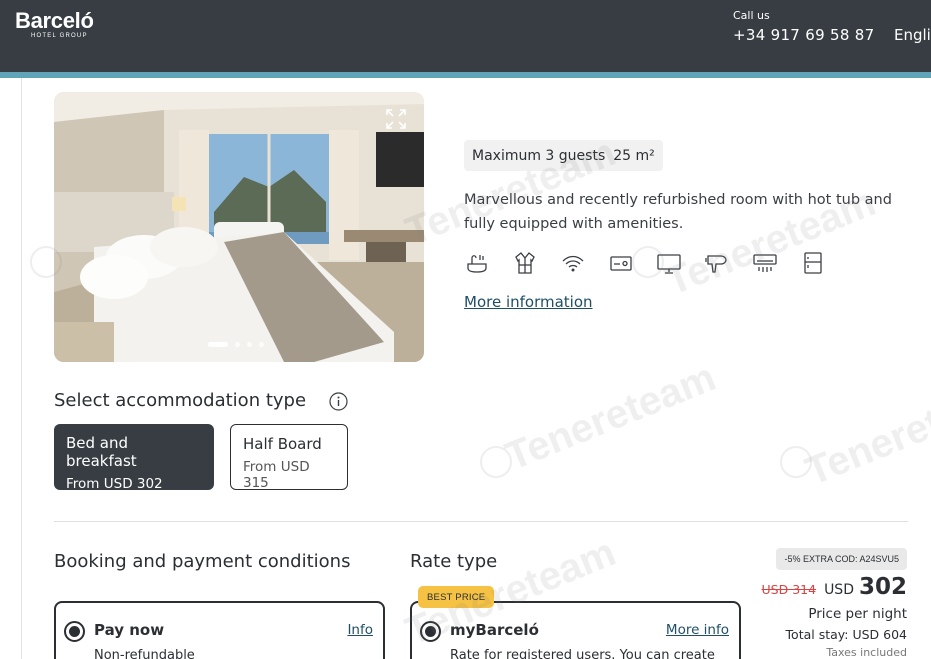 The width and height of the screenshot is (931, 659). What do you see at coordinates (114, 484) in the screenshot?
I see `option-price: From USD 302` at bounding box center [114, 484].